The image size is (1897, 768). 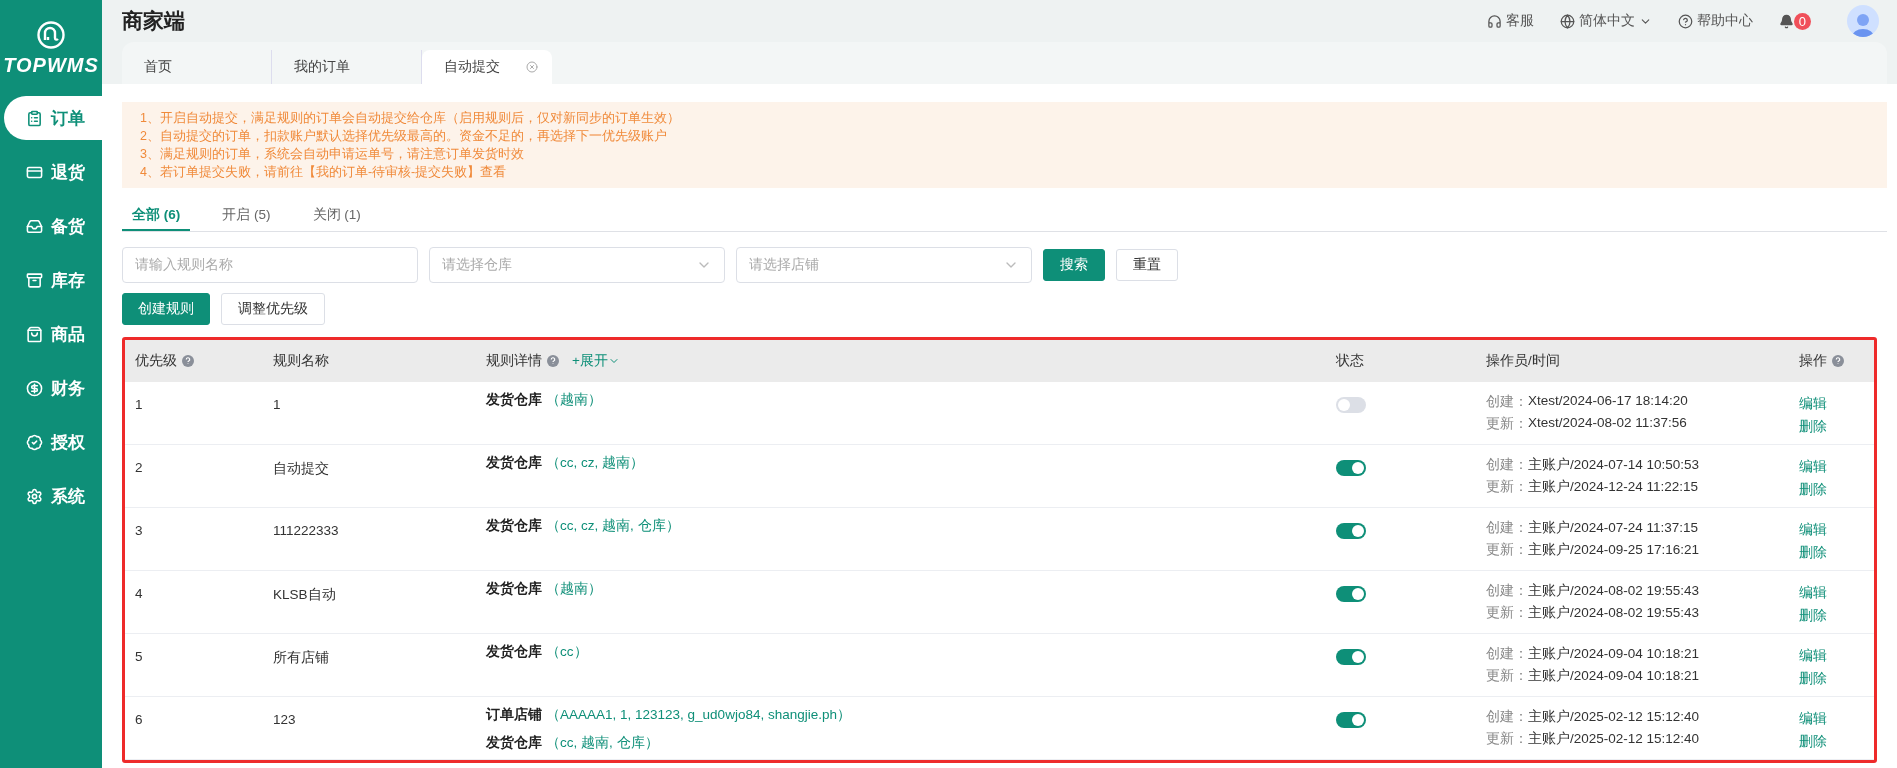 I want to click on sidebar-item: 系统, so click(x=53, y=496).